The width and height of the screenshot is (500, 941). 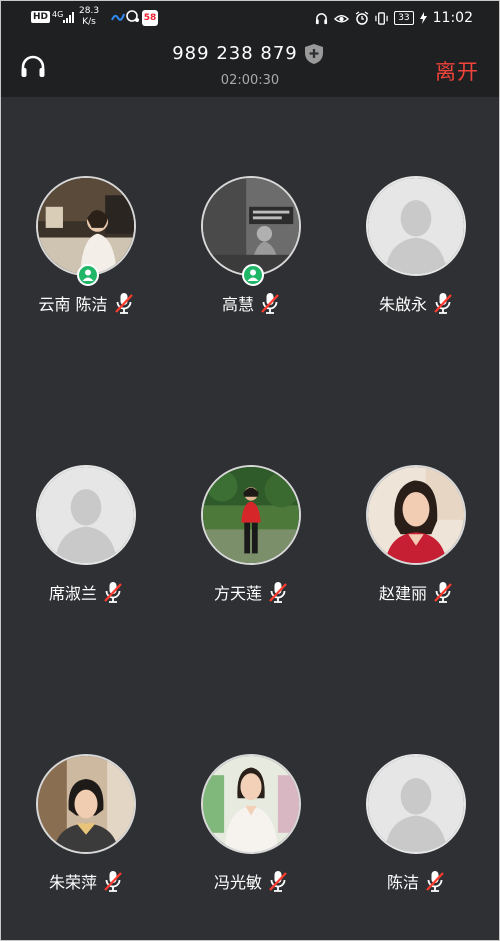 What do you see at coordinates (58, 14) in the screenshot?
I see `network-indicator: 4G` at bounding box center [58, 14].